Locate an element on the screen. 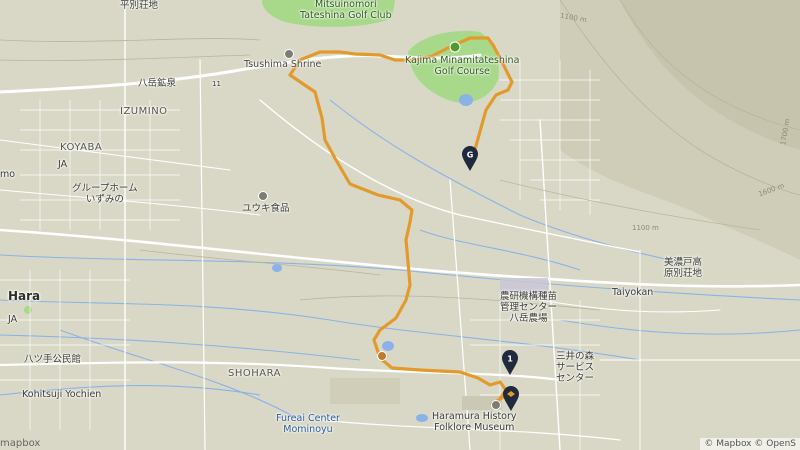 Image resolution: width=800 pixels, height=450 pixels. museum-icon is located at coordinates (496, 405).